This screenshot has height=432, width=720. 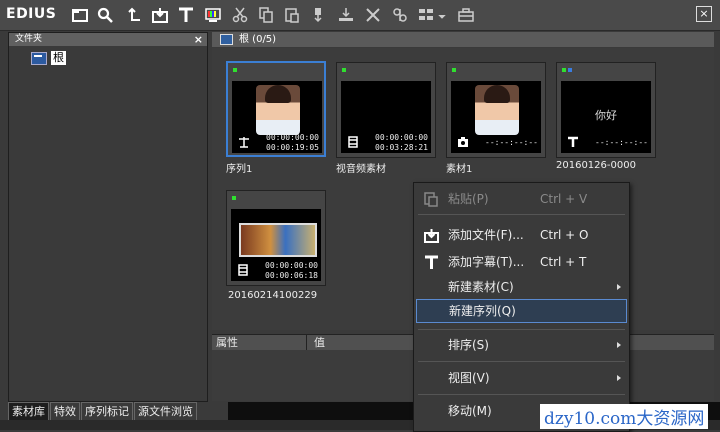 What do you see at coordinates (65, 411) in the screenshot?
I see `tab-effects: 特效` at bounding box center [65, 411].